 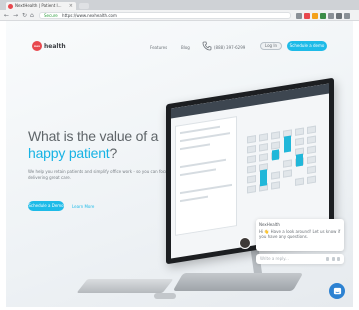 I want to click on tab-close-icon: ×, so click(x=71, y=6).